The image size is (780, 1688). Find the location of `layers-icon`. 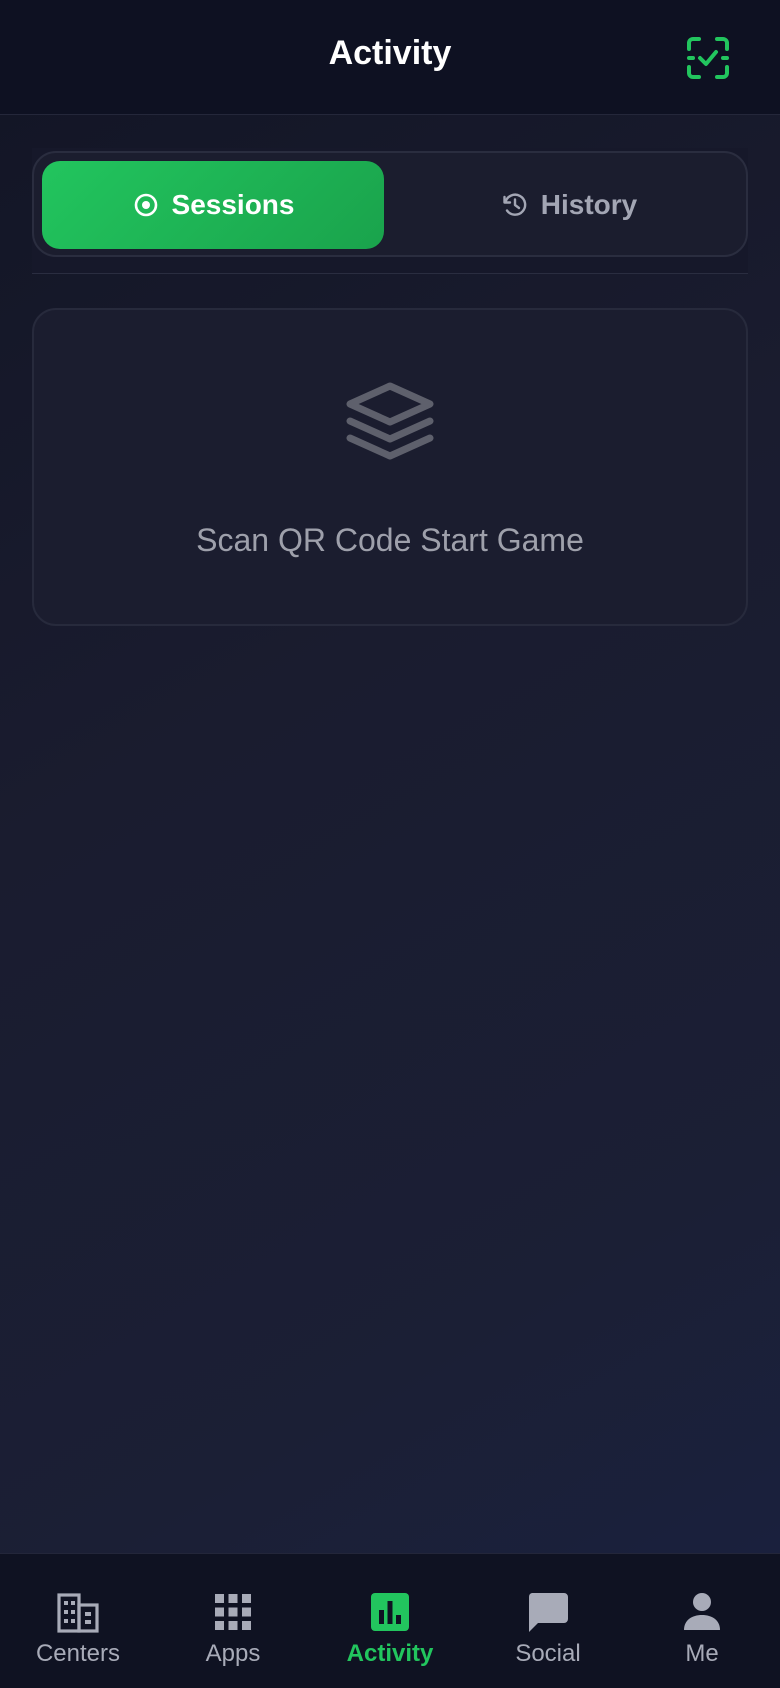

layers-icon is located at coordinates (390, 421).